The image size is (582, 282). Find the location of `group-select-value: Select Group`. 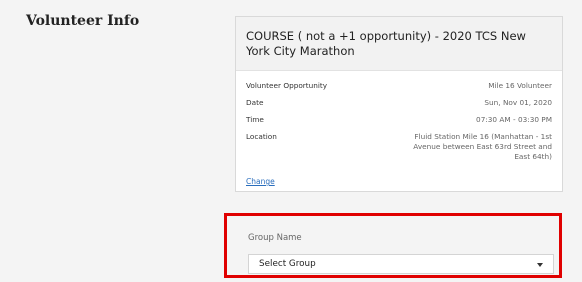

group-select-value: Select Group is located at coordinates (287, 264).